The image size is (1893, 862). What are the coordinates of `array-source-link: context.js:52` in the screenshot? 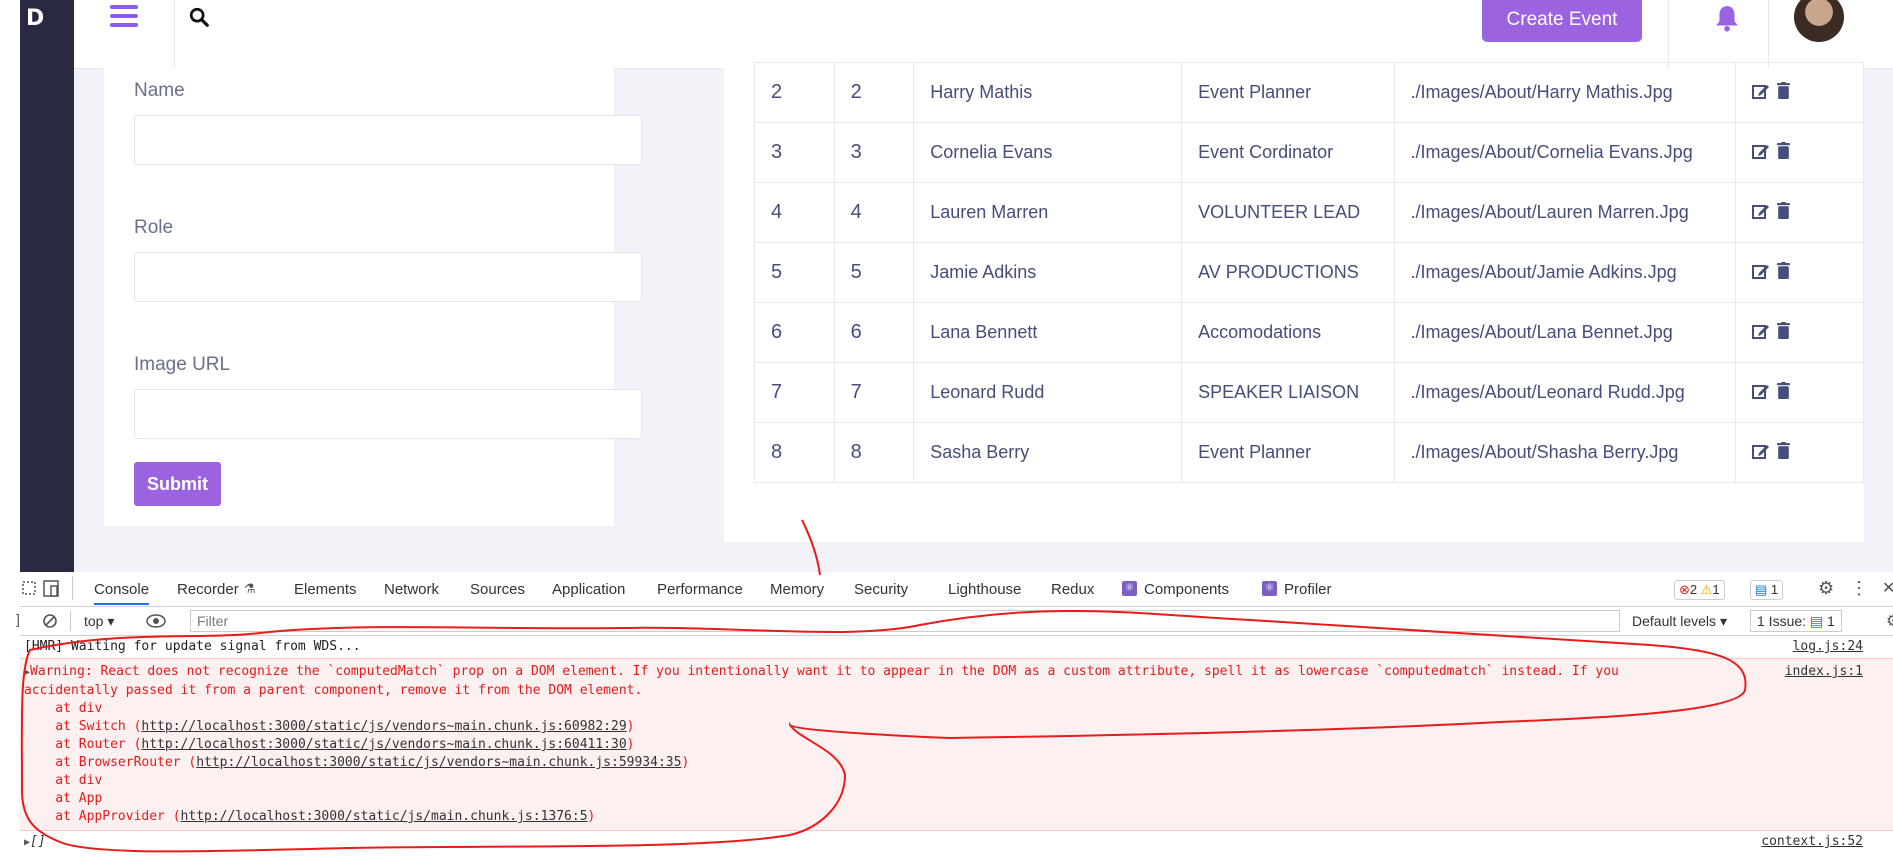 It's located at (1812, 842).